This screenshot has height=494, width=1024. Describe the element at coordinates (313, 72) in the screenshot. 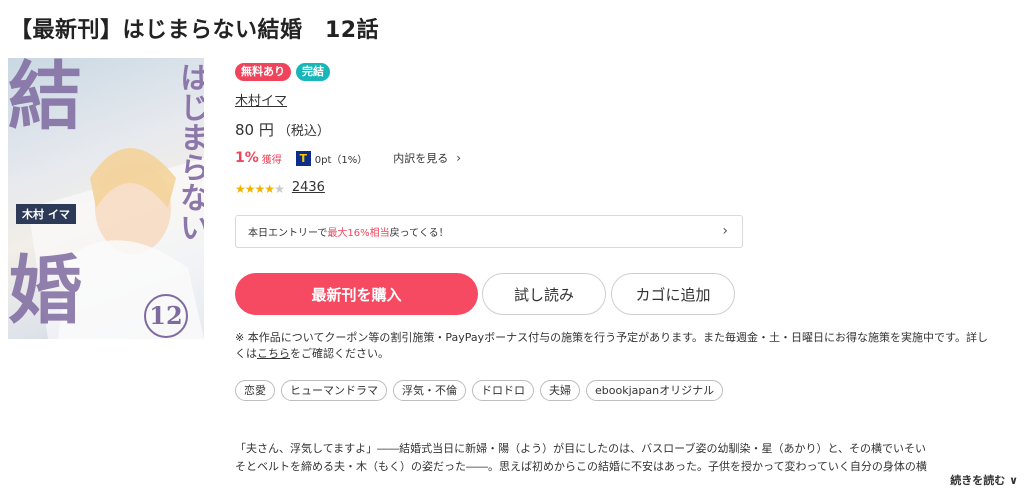

I see `complete-badge: 完結` at that location.